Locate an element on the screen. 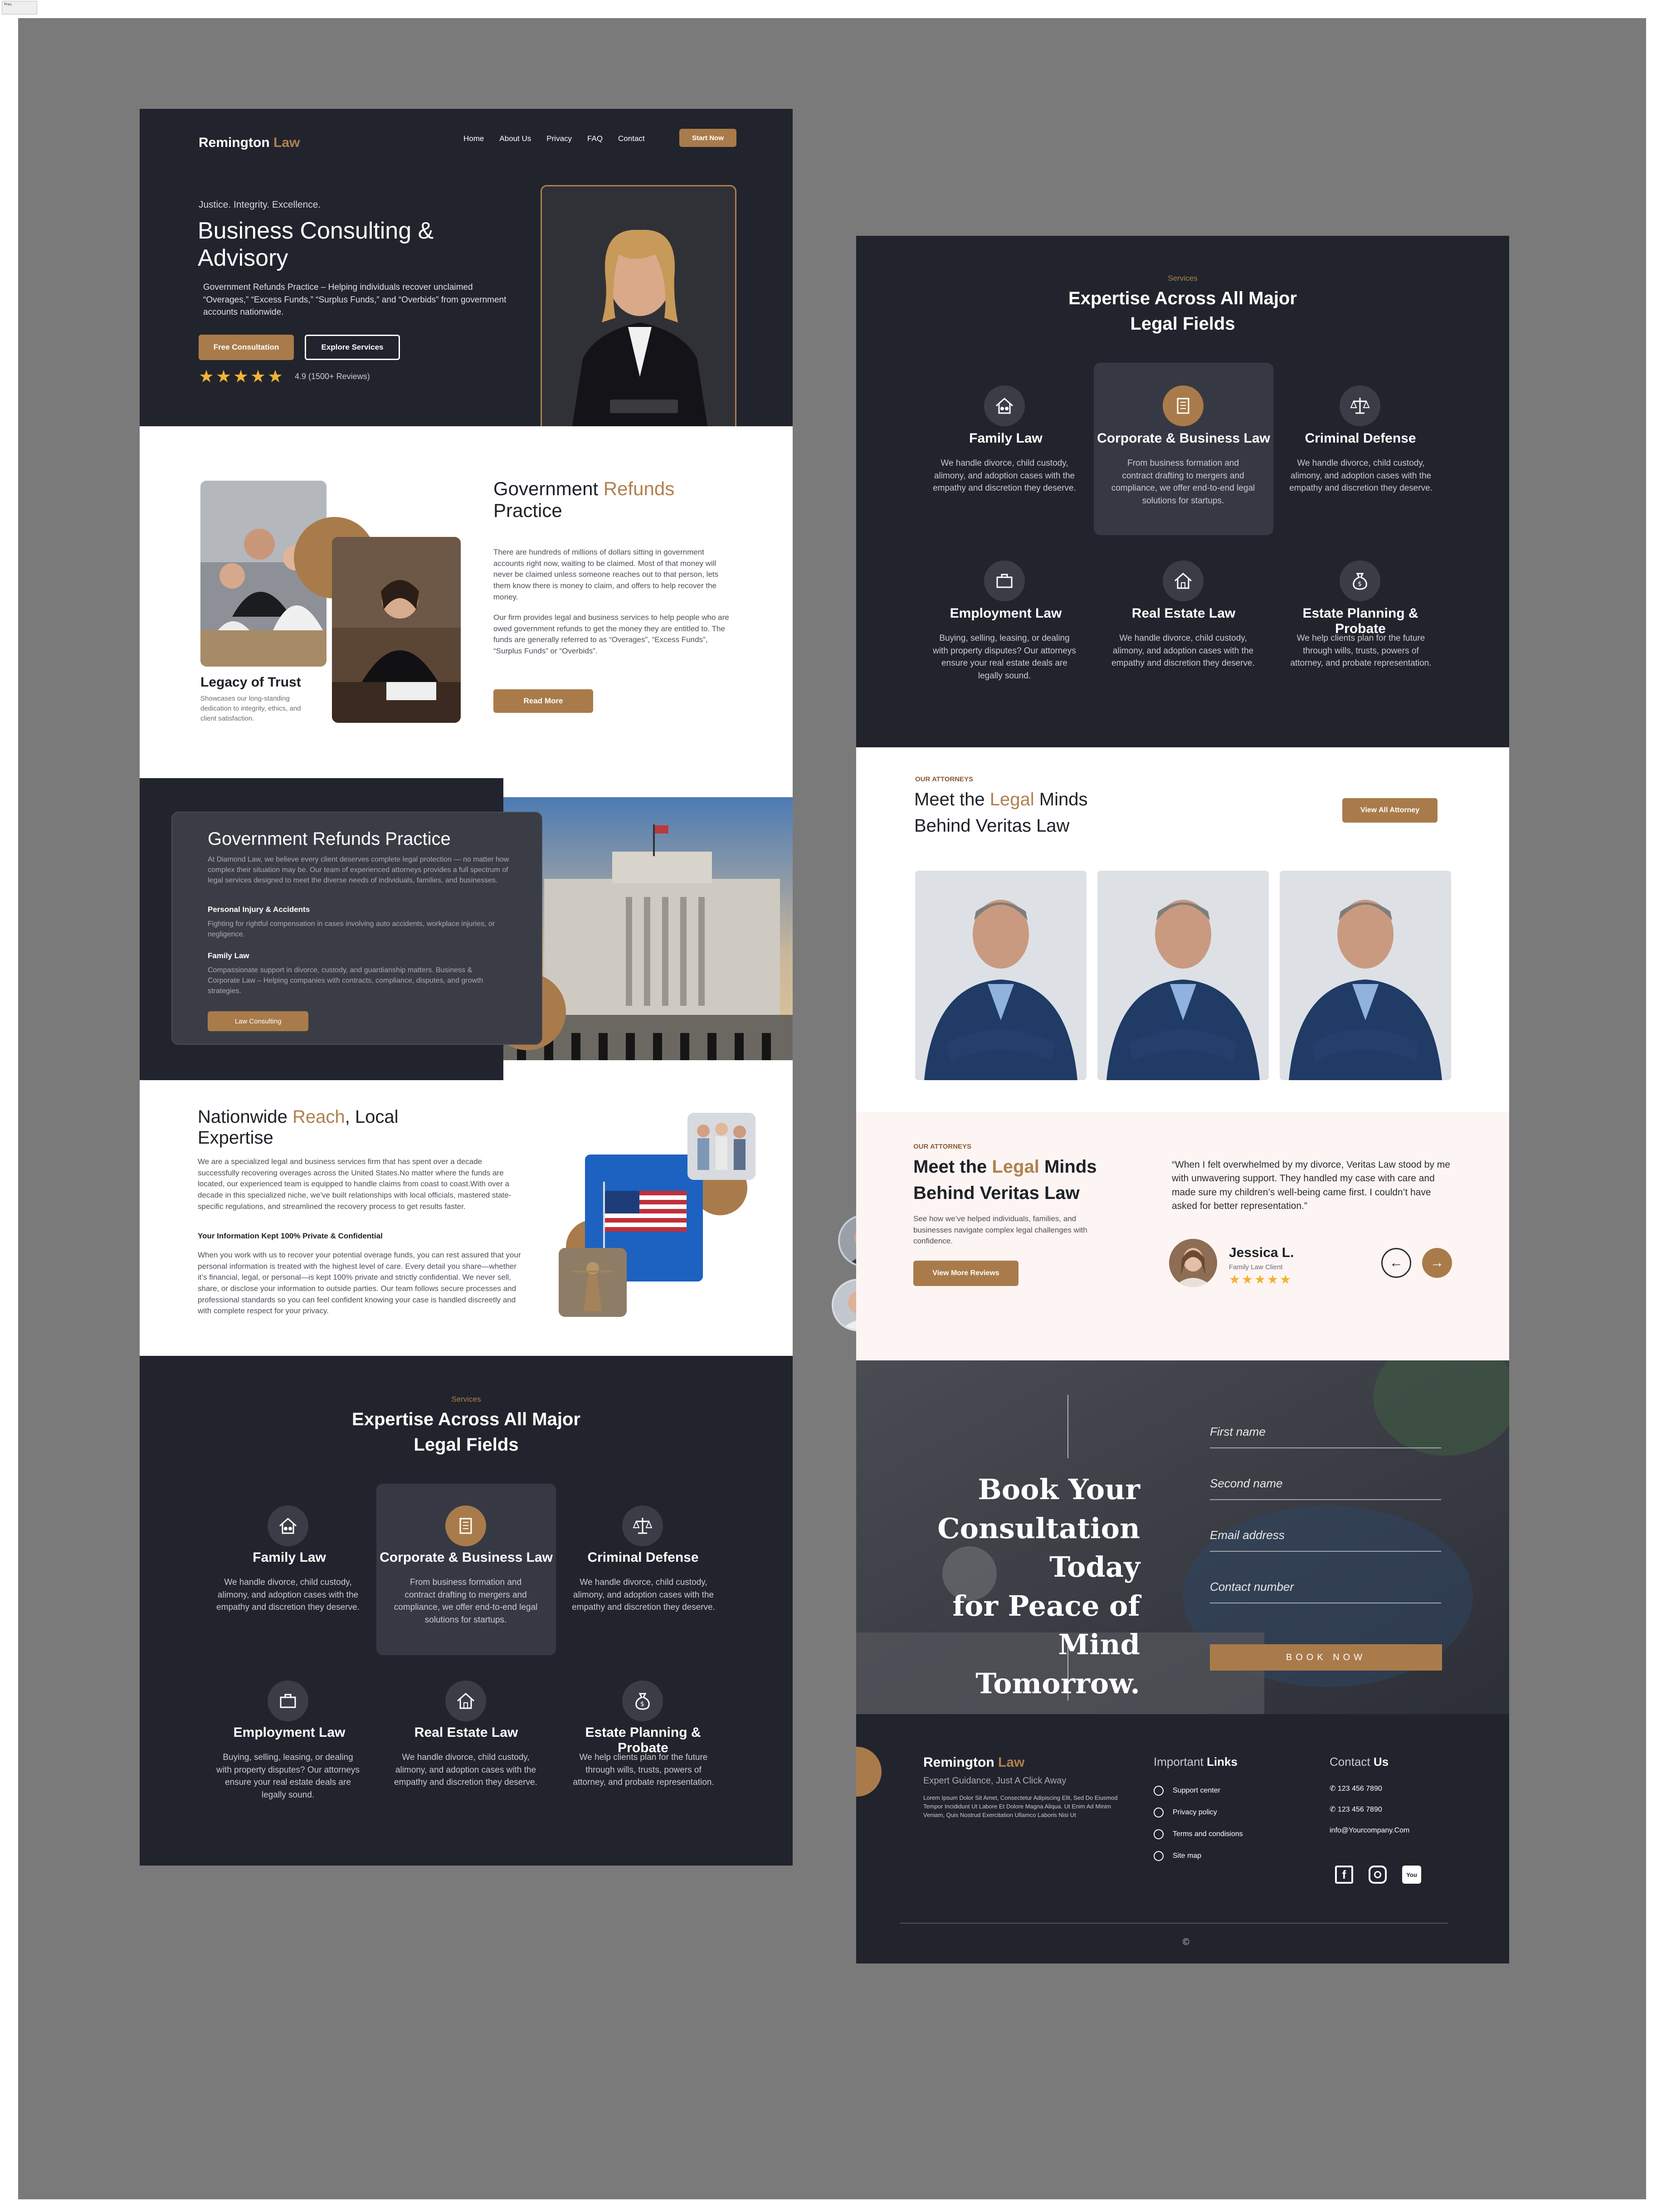 The width and height of the screenshot is (1657, 2212). hero-attorney-photo is located at coordinates (638, 306).